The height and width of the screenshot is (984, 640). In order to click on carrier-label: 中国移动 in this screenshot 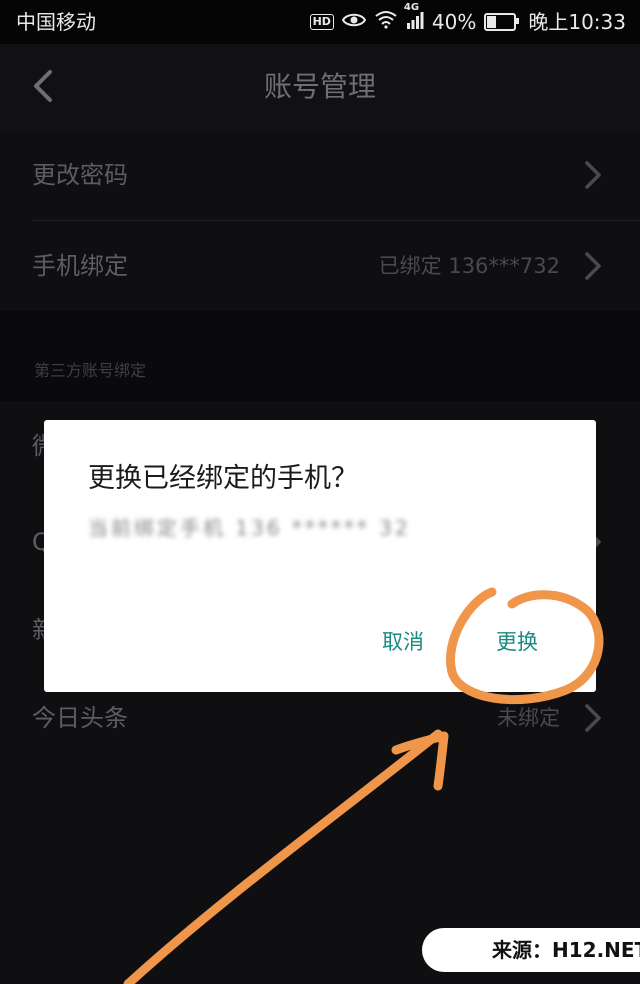, I will do `click(56, 22)`.